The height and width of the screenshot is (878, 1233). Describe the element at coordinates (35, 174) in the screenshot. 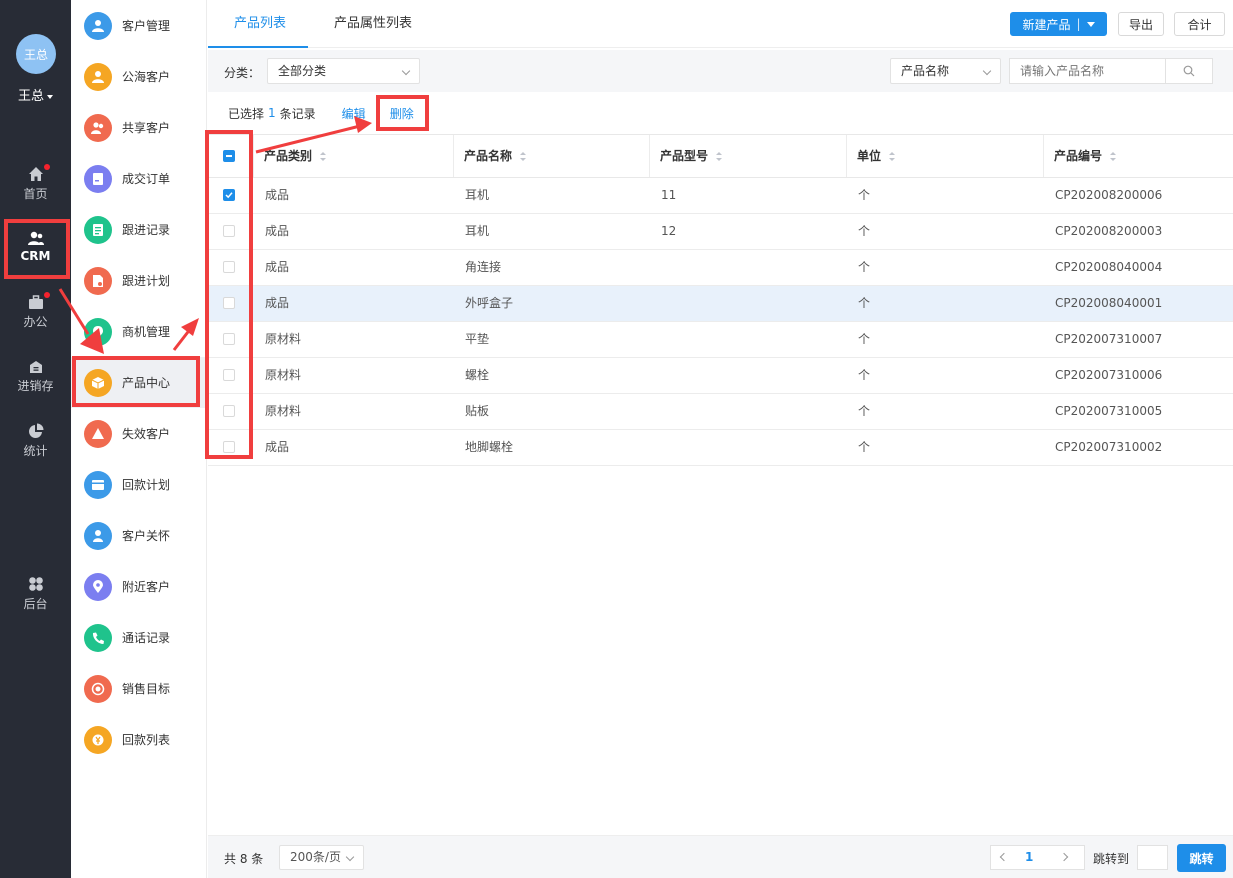

I see `home-icon` at that location.